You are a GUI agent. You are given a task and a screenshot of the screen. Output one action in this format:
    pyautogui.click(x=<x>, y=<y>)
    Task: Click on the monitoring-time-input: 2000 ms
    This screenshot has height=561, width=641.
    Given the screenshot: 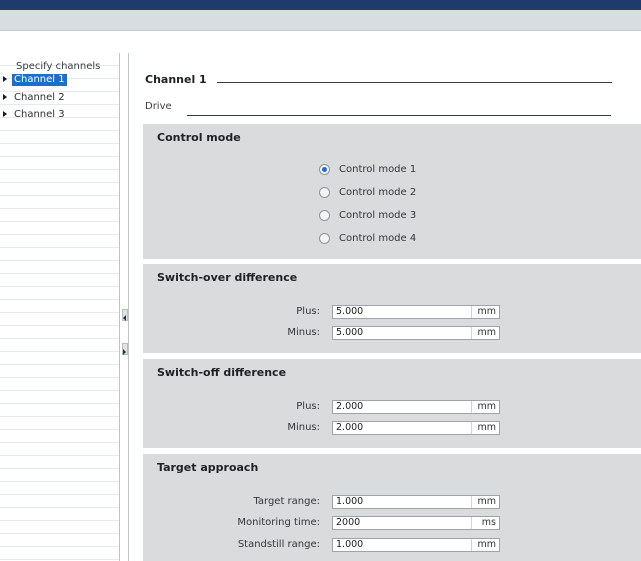 What is the action you would take?
    pyautogui.click(x=416, y=523)
    